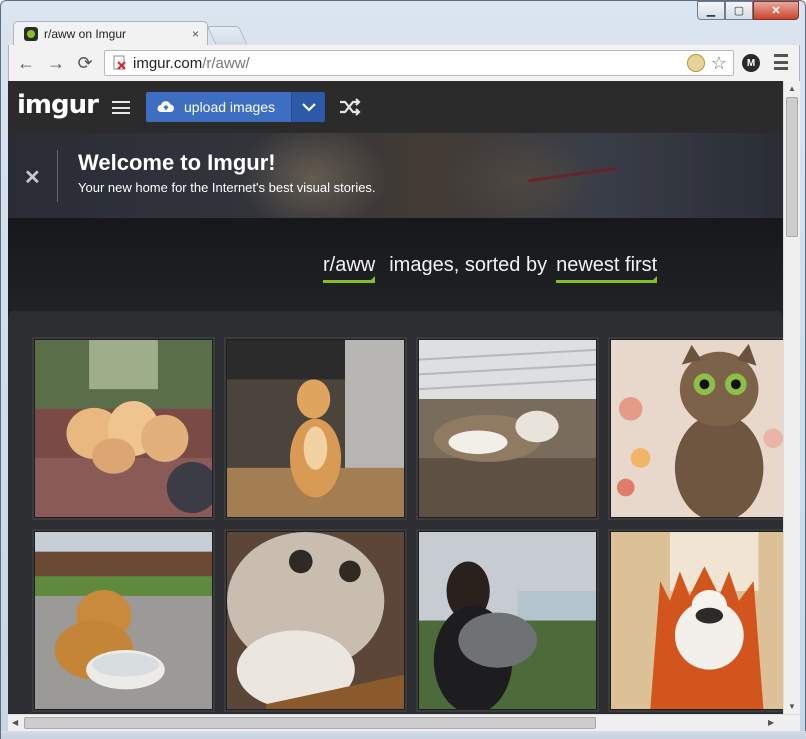 The image size is (806, 739). Describe the element at coordinates (227, 35) in the screenshot. I see `new-tab-button` at that location.